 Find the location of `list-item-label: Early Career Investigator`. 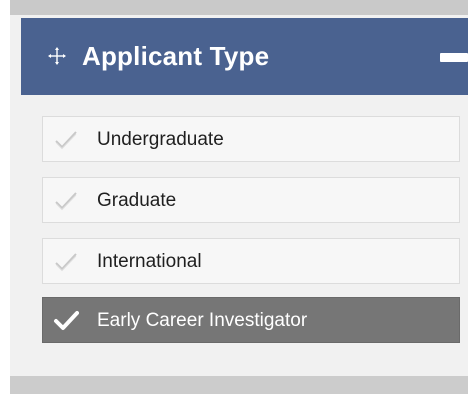

list-item-label: Early Career Investigator is located at coordinates (202, 320).